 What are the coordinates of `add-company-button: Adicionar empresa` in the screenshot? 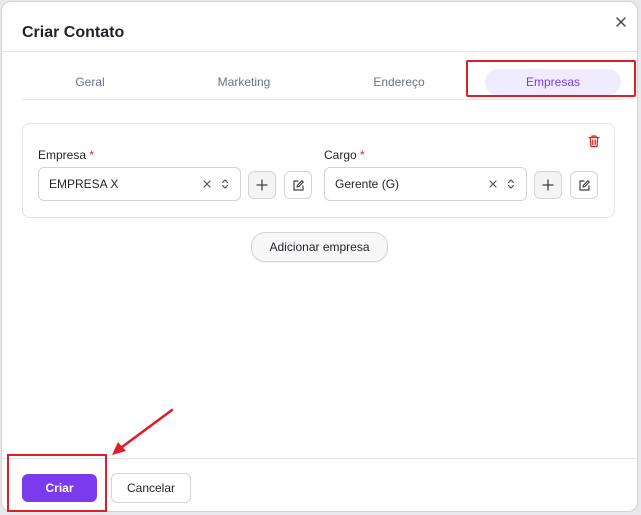 It's located at (319, 247).